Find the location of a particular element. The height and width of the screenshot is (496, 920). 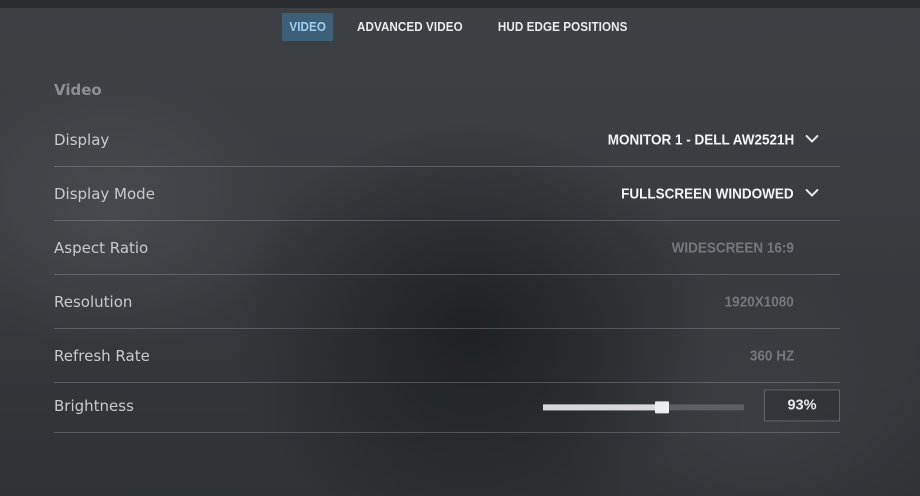

setting-row-resolution: Resolution 1920X1080 is located at coordinates (447, 302).